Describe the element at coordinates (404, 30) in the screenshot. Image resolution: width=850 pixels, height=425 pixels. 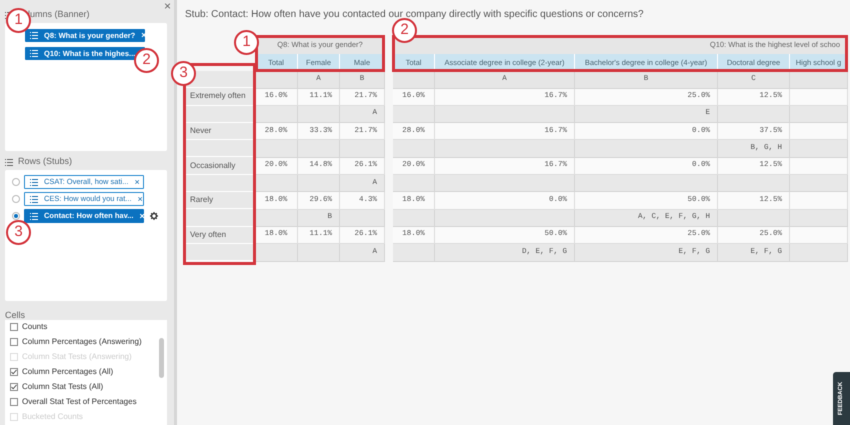
I see `callout-number: 2` at that location.